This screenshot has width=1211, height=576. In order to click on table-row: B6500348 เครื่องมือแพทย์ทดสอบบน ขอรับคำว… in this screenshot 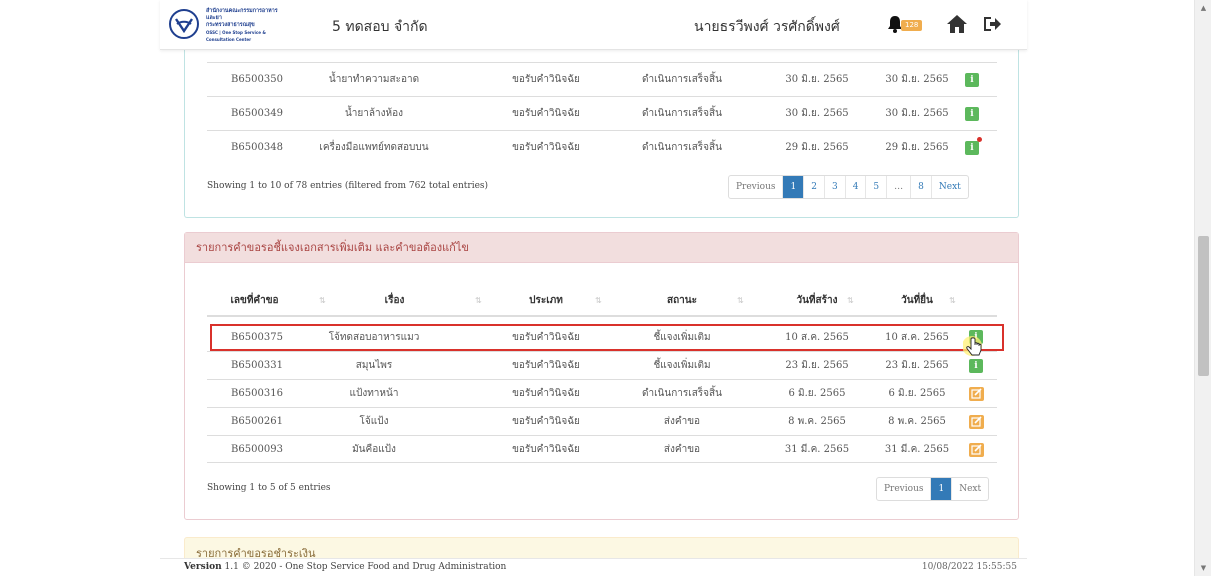, I will do `click(602, 147)`.